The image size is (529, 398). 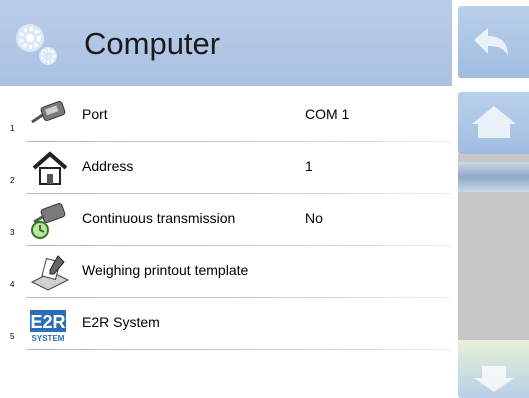 I want to click on arrow-down-icon, so click(x=494, y=379).